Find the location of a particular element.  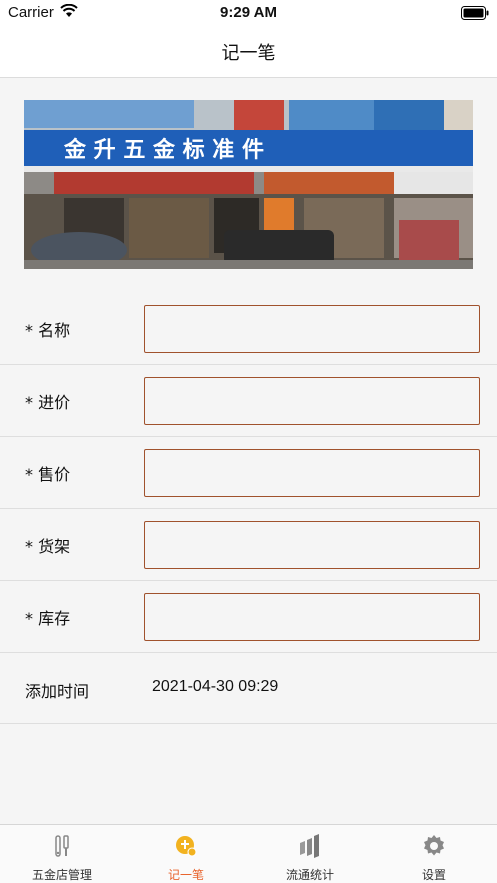

form-row-sale-price: * 售价 is located at coordinates (248, 473).